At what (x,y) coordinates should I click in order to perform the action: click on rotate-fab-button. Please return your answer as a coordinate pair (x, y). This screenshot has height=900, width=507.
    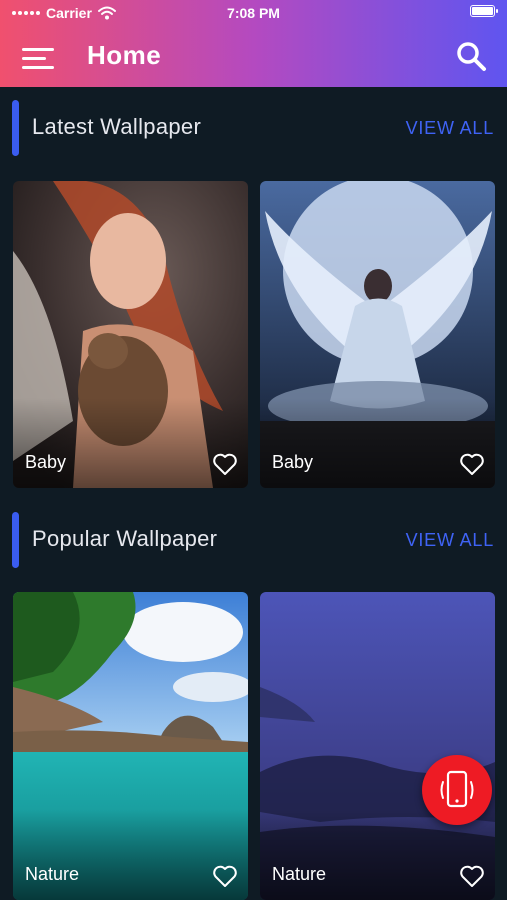
    Looking at the image, I should click on (457, 790).